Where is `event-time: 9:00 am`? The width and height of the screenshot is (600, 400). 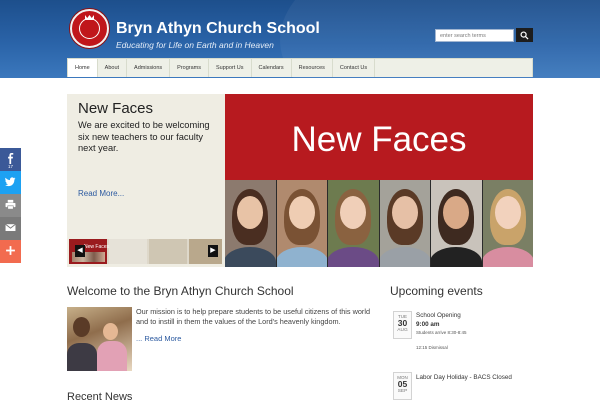 event-time: 9:00 am is located at coordinates (428, 324).